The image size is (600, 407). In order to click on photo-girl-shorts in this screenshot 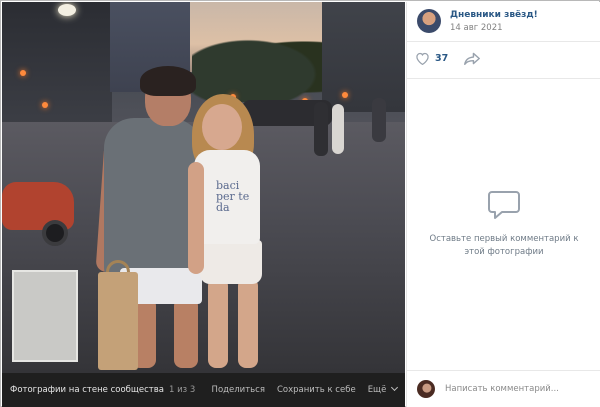, I will do `click(231, 262)`.